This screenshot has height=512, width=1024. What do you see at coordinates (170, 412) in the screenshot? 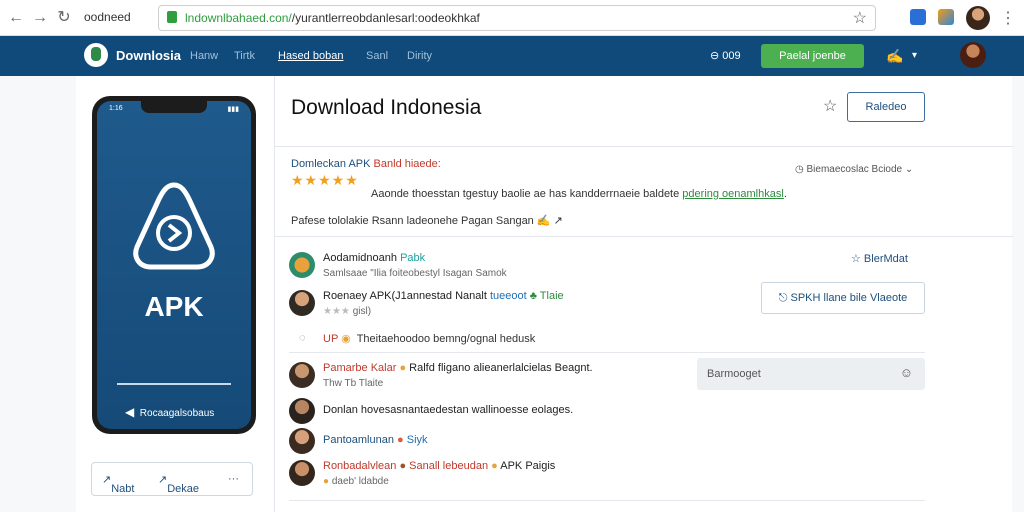
I see `phone-footer-label: ◀ Rocaagalsobaus` at bounding box center [170, 412].